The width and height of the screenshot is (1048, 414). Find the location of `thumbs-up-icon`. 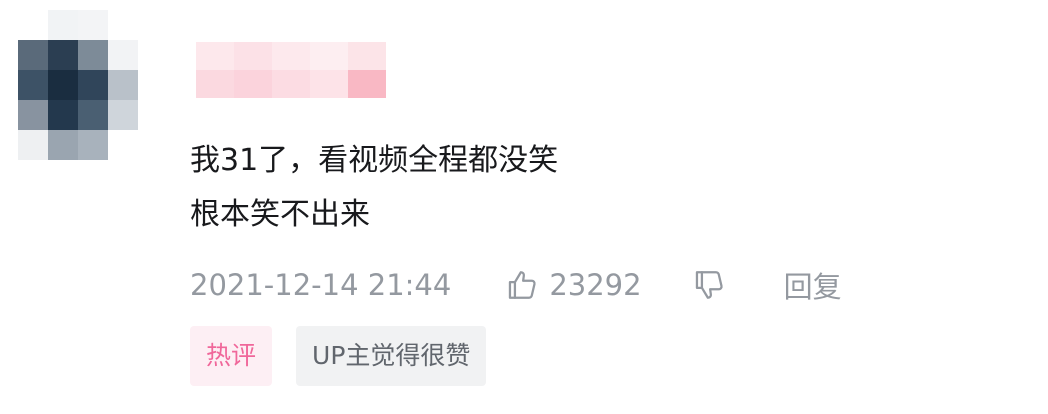

thumbs-up-icon is located at coordinates (523, 285).